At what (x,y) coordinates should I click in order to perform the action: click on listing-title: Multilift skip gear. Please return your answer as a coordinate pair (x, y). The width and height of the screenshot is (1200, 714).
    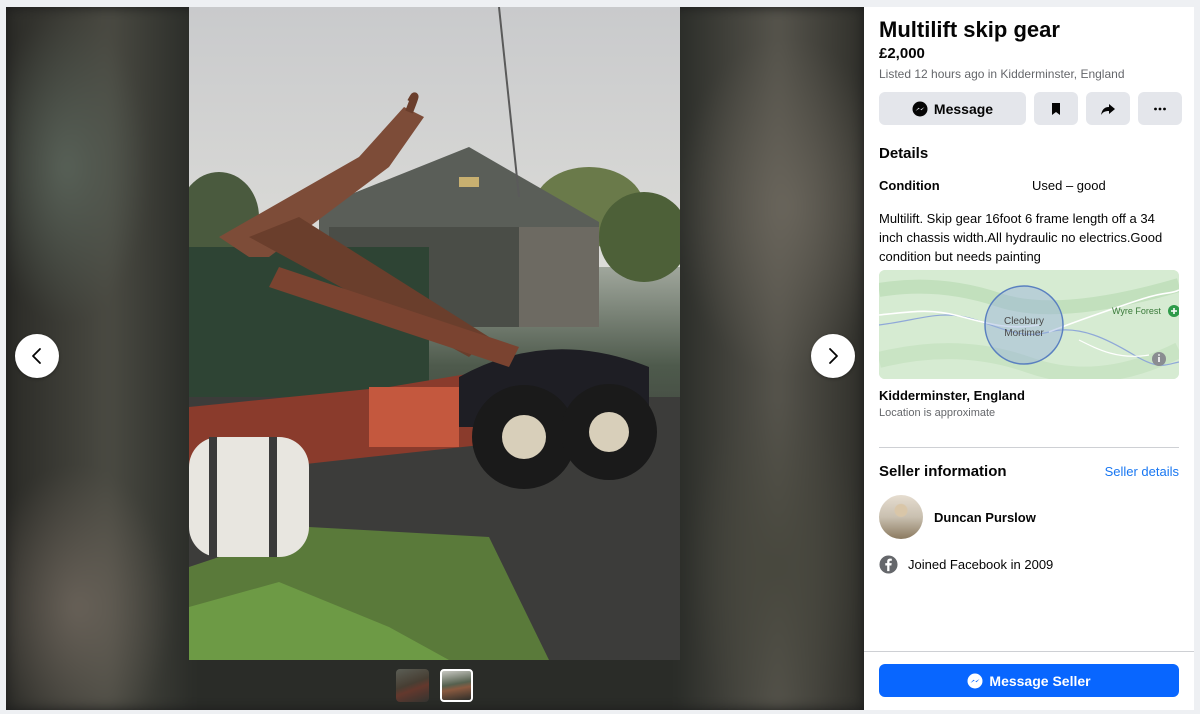
    Looking at the image, I should click on (969, 29).